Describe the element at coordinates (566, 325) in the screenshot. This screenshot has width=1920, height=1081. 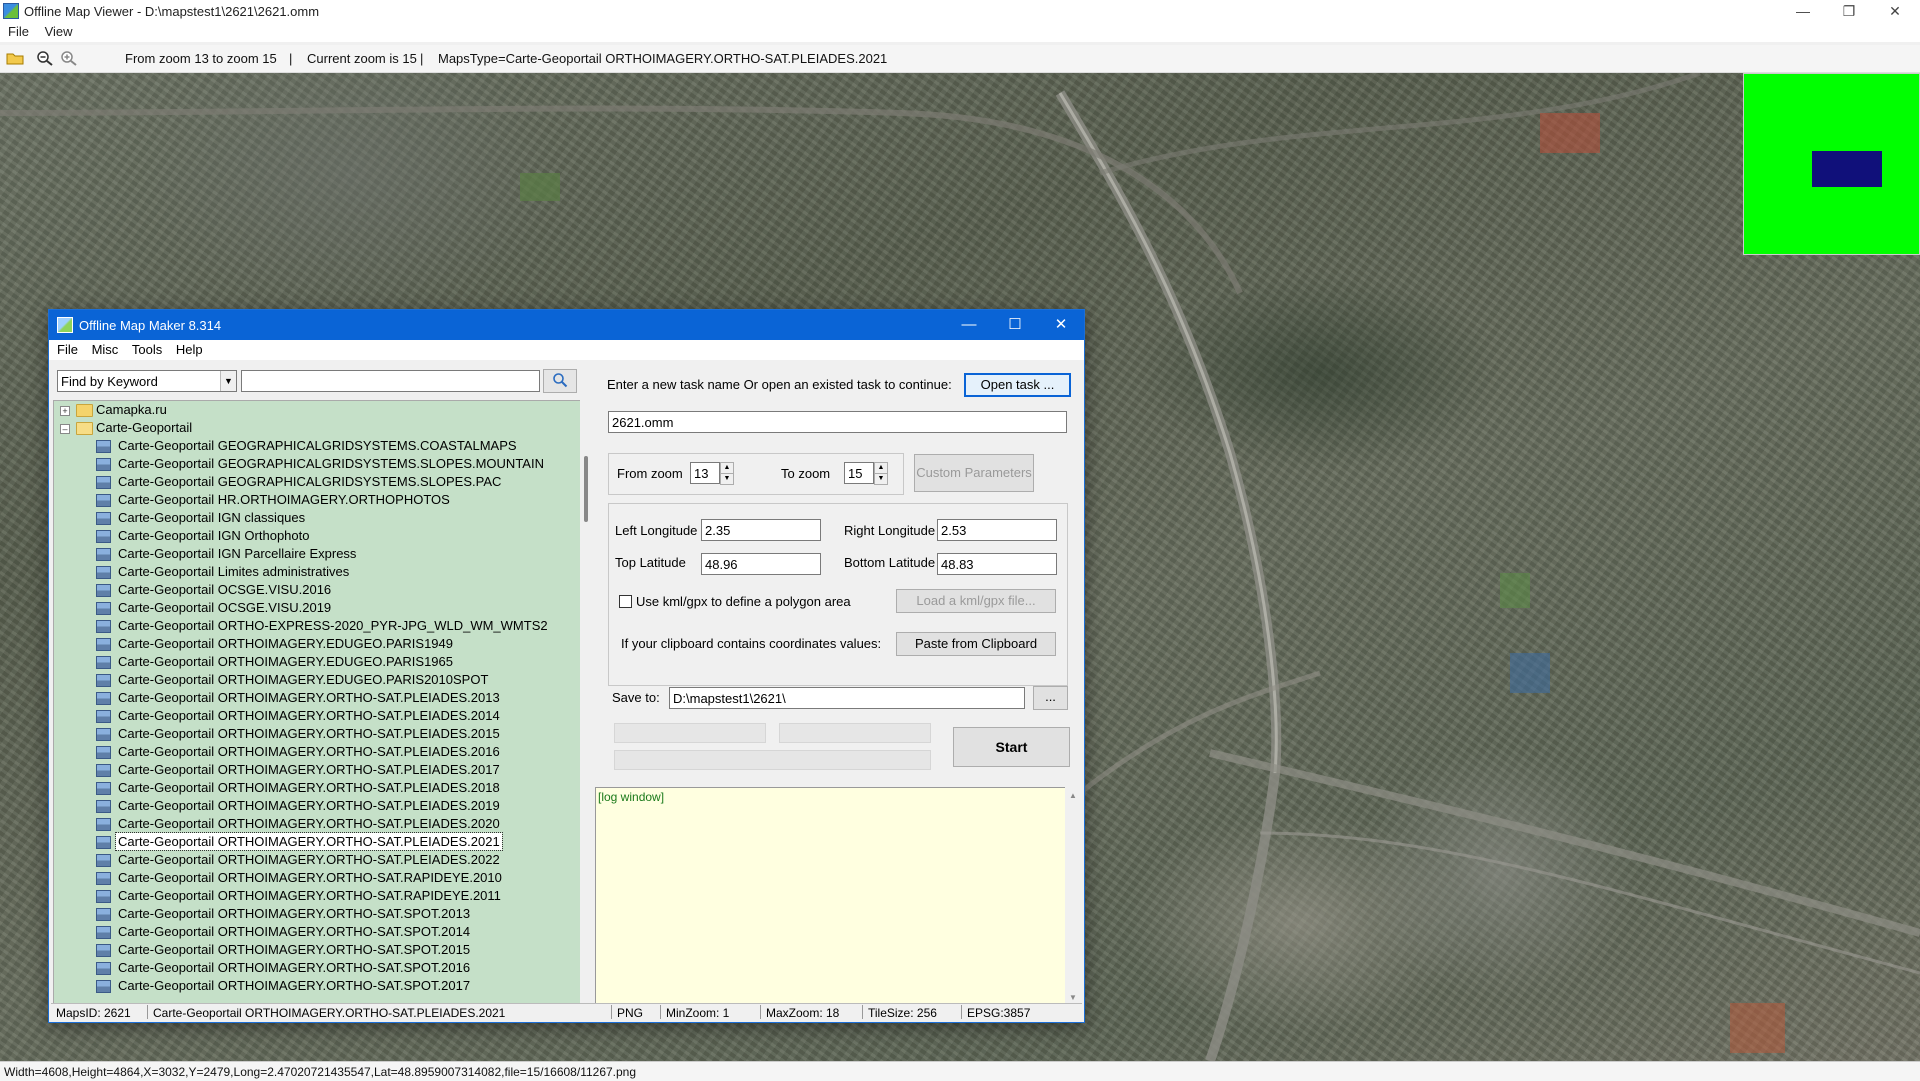
I see `dialog-titlebar: Offline Map Maker 8.314 — ☐ ✕` at that location.